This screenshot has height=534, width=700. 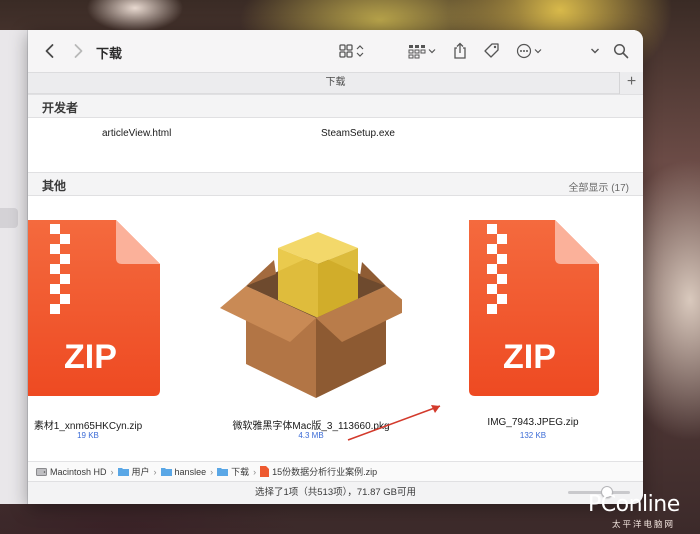 I want to click on watermark-brand: PConline, so click(x=634, y=504).